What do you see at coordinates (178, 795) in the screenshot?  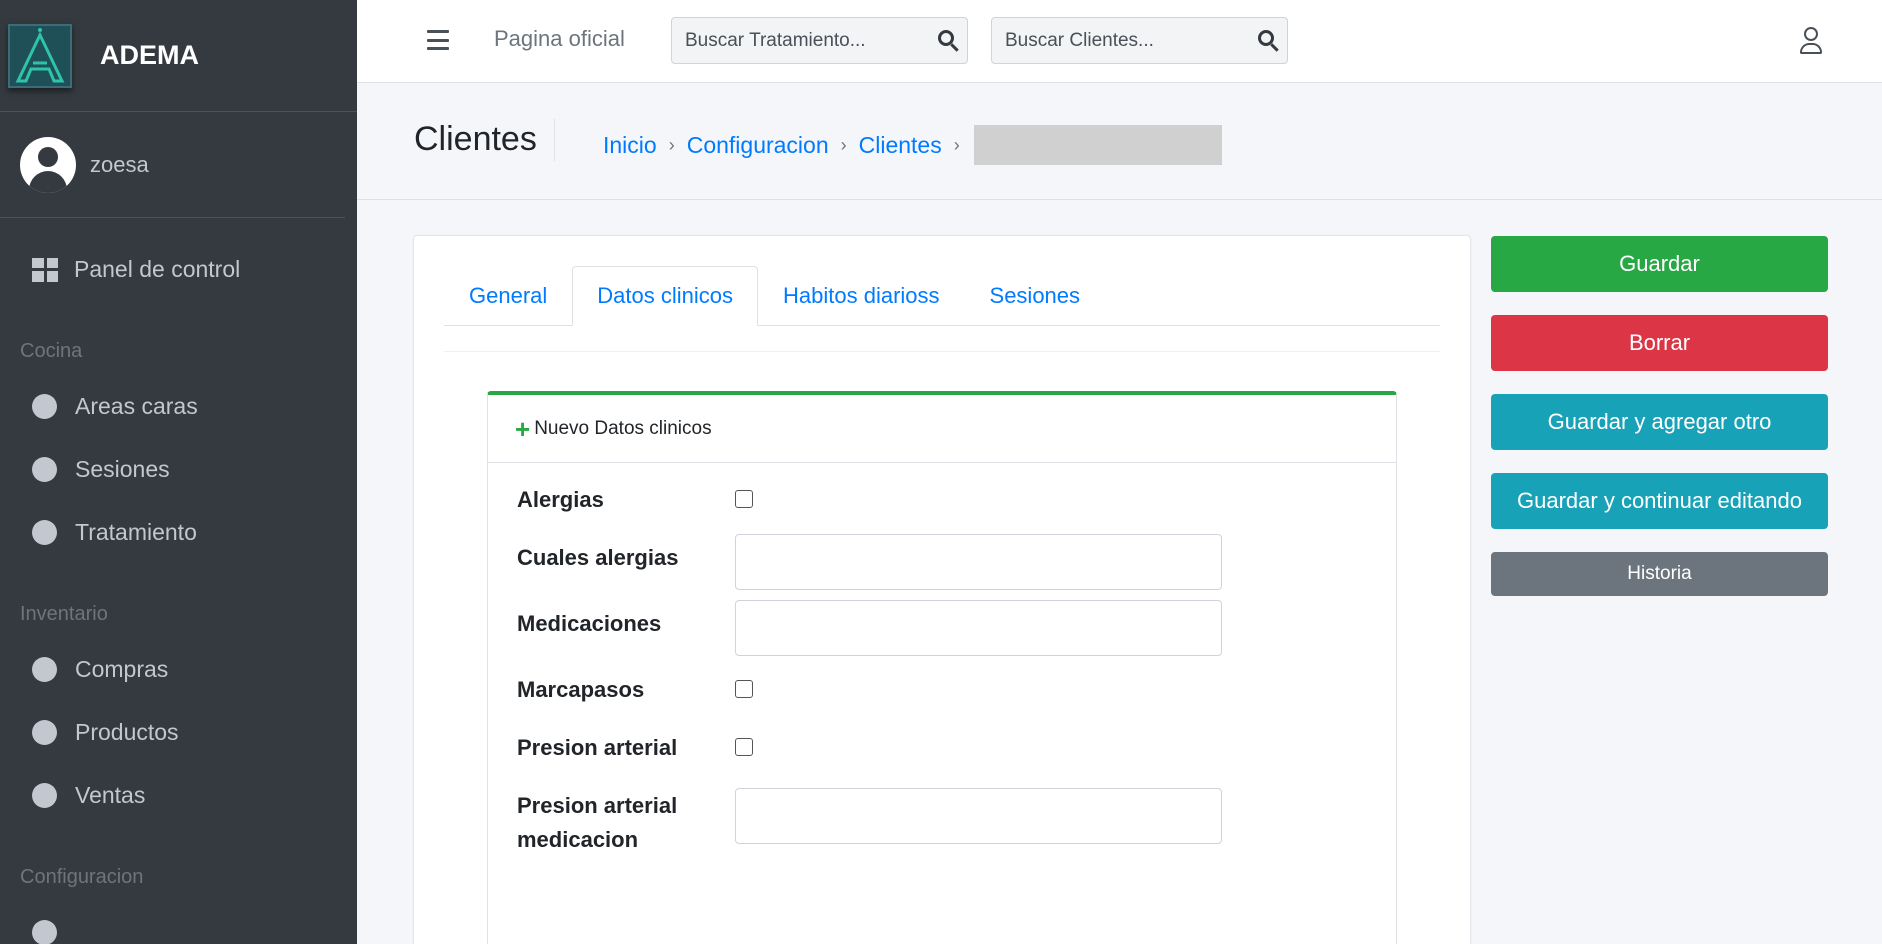 I see `sidebar-item-ventas: Ventas` at bounding box center [178, 795].